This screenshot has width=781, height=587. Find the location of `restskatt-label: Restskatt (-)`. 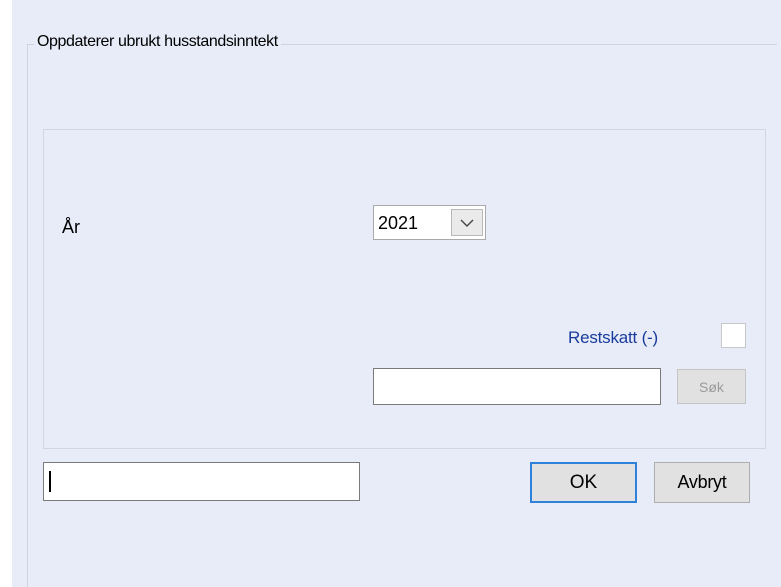

restskatt-label: Restskatt (-) is located at coordinates (613, 337).